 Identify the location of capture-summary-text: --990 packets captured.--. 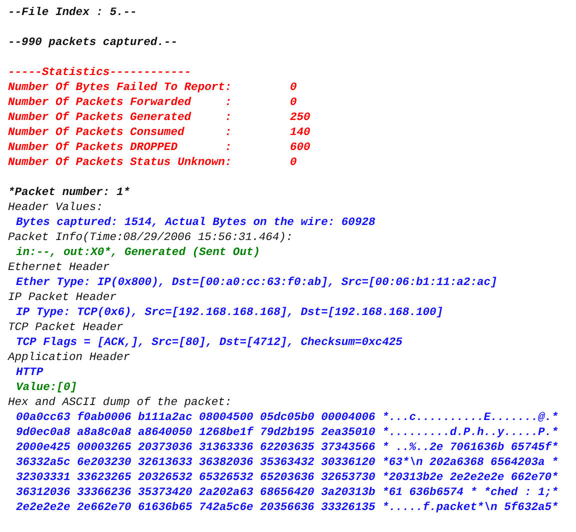
(93, 43).